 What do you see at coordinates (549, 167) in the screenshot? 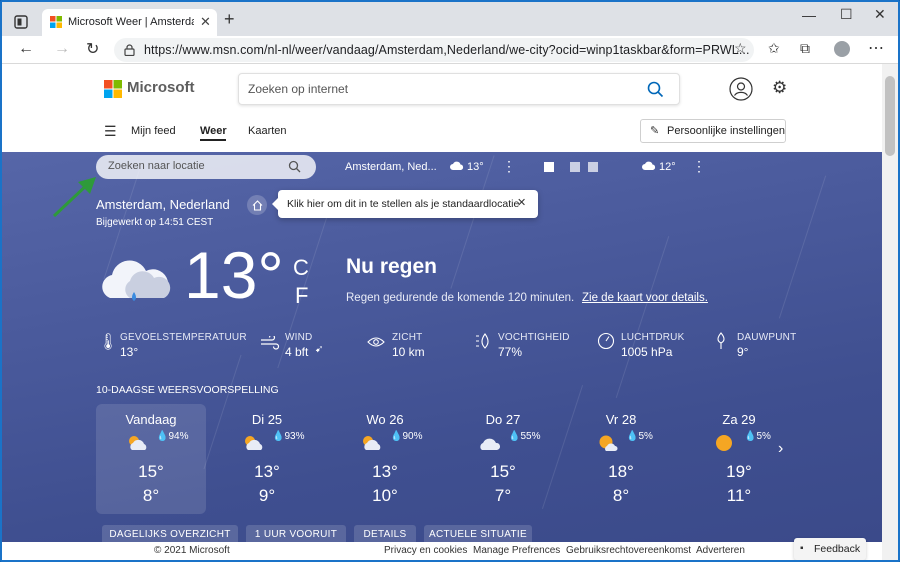
I see `blurred-location-block` at bounding box center [549, 167].